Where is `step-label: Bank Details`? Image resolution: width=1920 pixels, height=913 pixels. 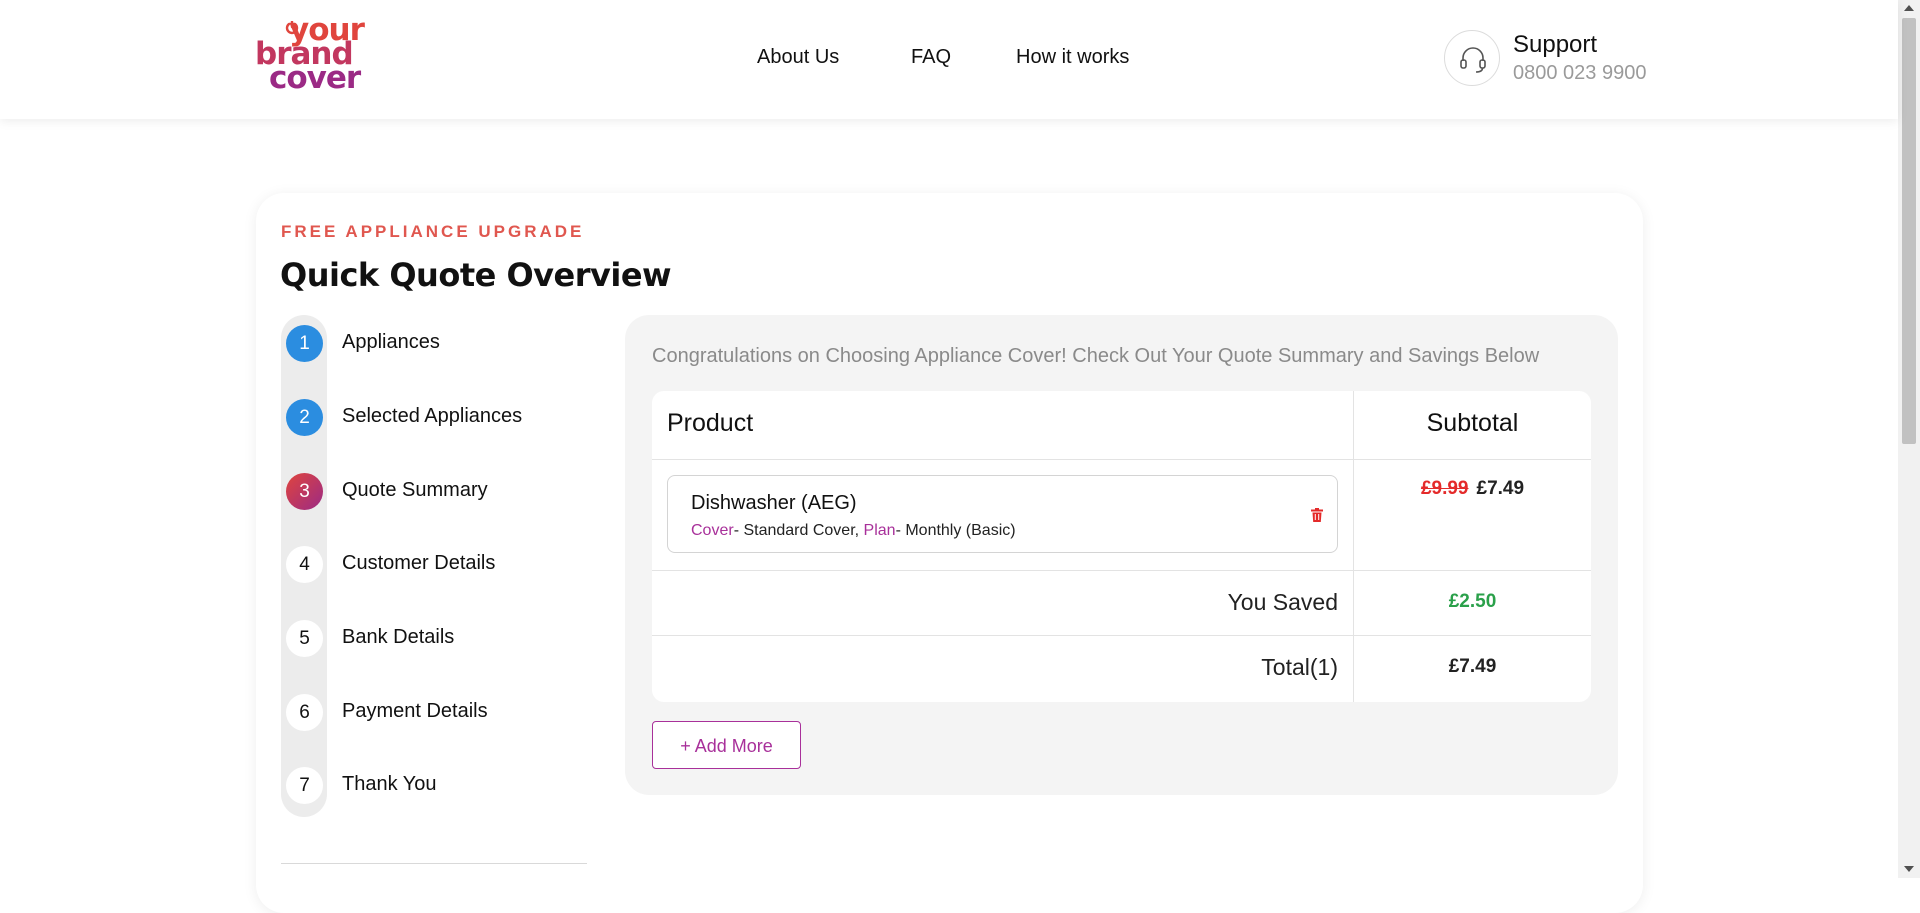
step-label: Bank Details is located at coordinates (398, 637).